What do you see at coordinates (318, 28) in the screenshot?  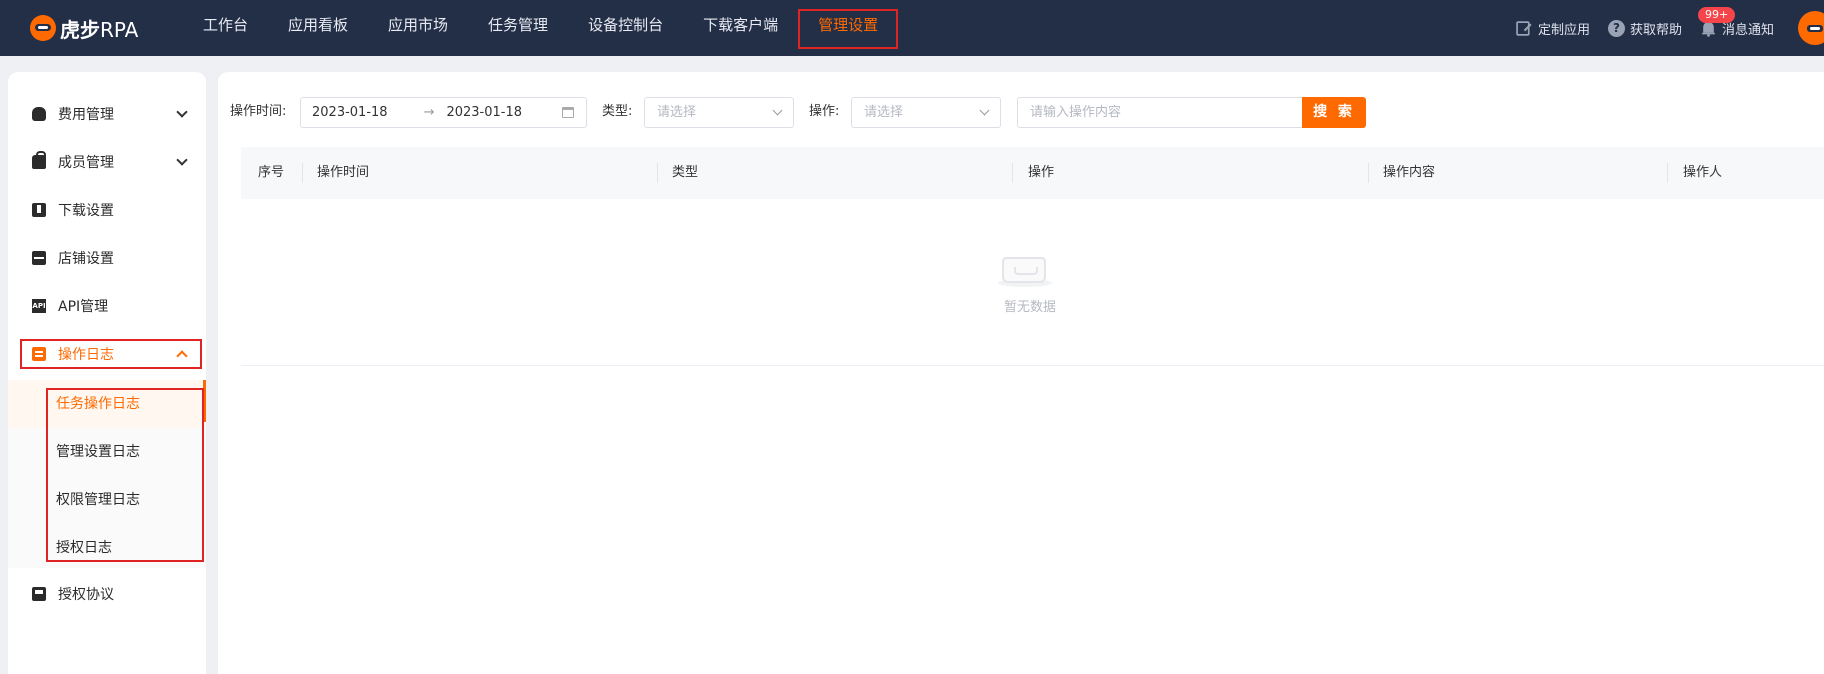 I see `nav-app-dashboard: 应用看板` at bounding box center [318, 28].